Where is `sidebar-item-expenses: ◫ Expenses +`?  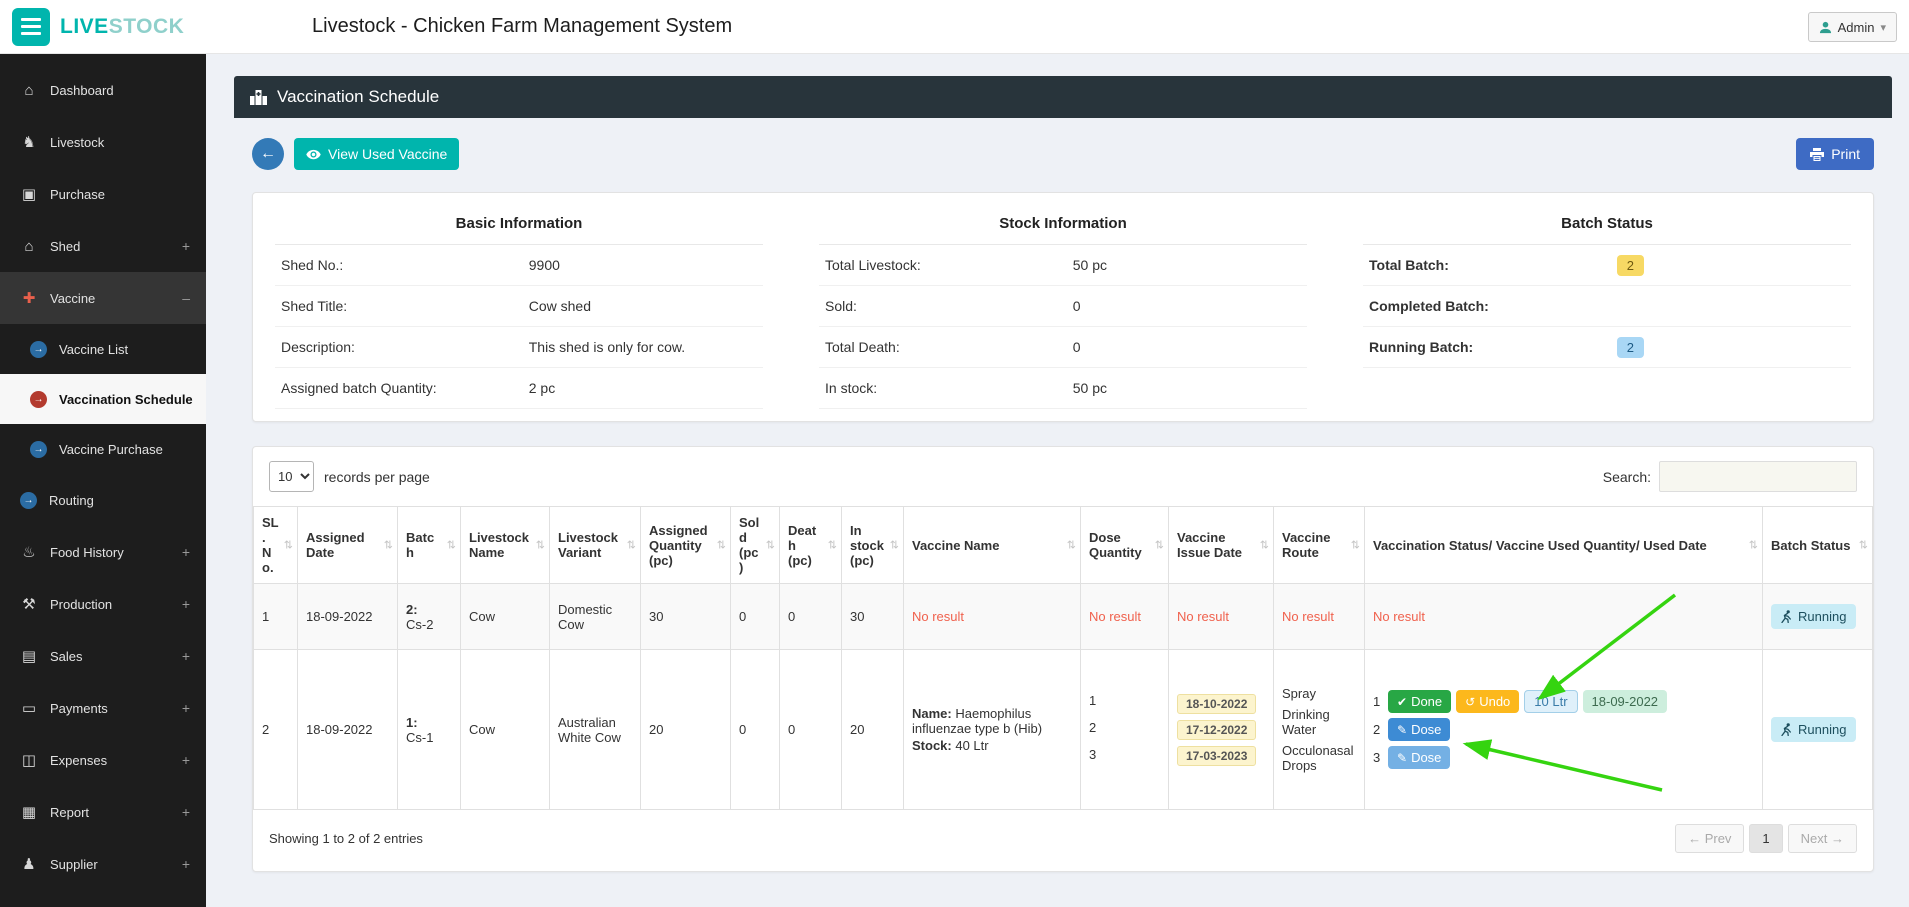
sidebar-item-expenses: ◫ Expenses + is located at coordinates (103, 760).